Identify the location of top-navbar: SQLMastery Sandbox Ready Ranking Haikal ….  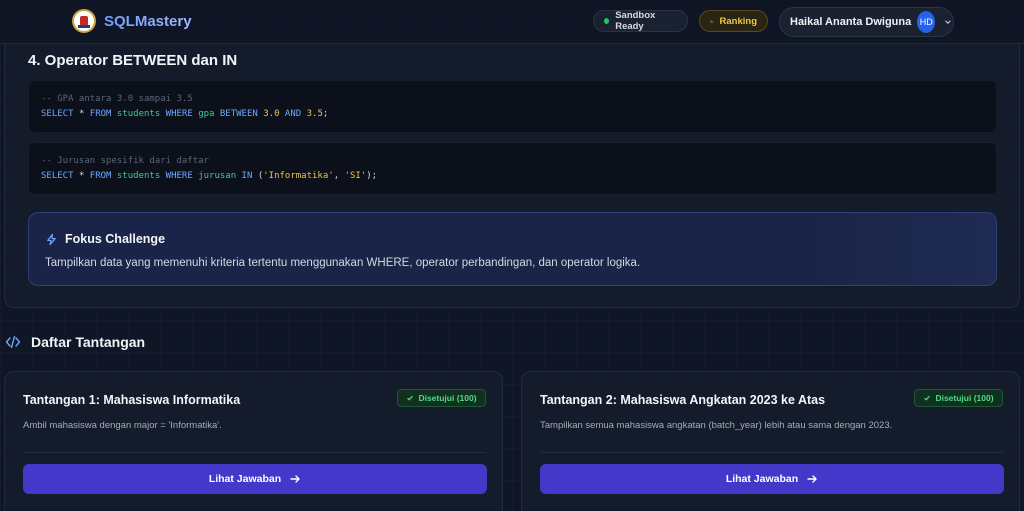
(512, 22).